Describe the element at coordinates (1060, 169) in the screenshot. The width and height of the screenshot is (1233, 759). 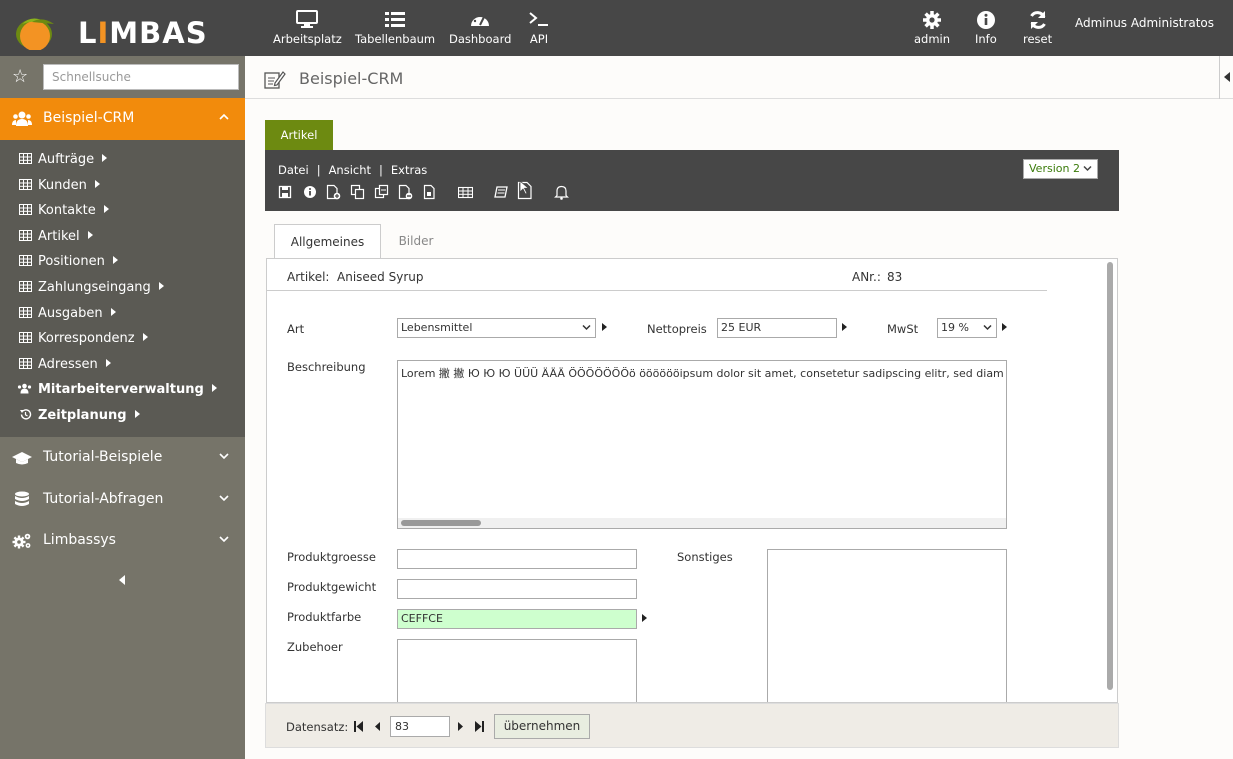
I see `version-select: Version 2` at that location.